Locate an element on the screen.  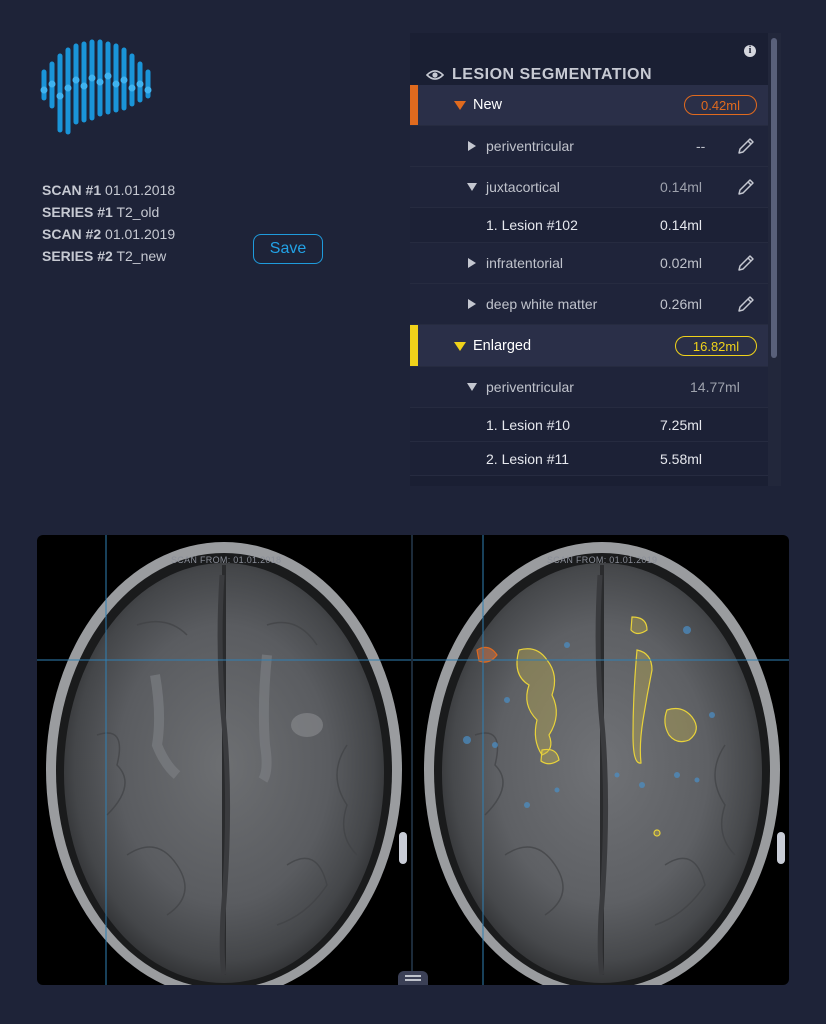
scan-2-line: SCAN #2 01.01.2019 is located at coordinates (109, 234).